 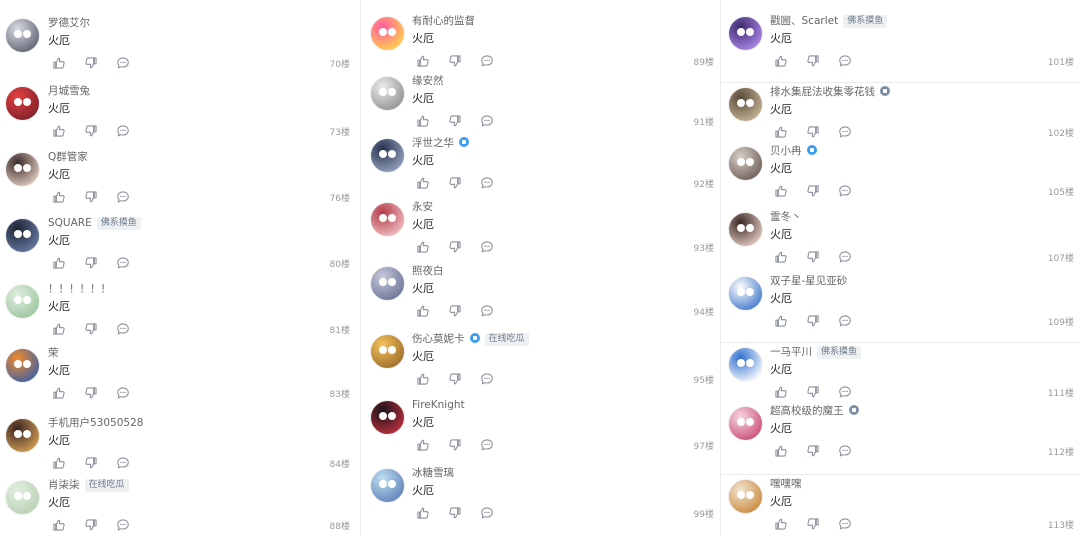 I want to click on username: FireKnight, so click(x=438, y=405).